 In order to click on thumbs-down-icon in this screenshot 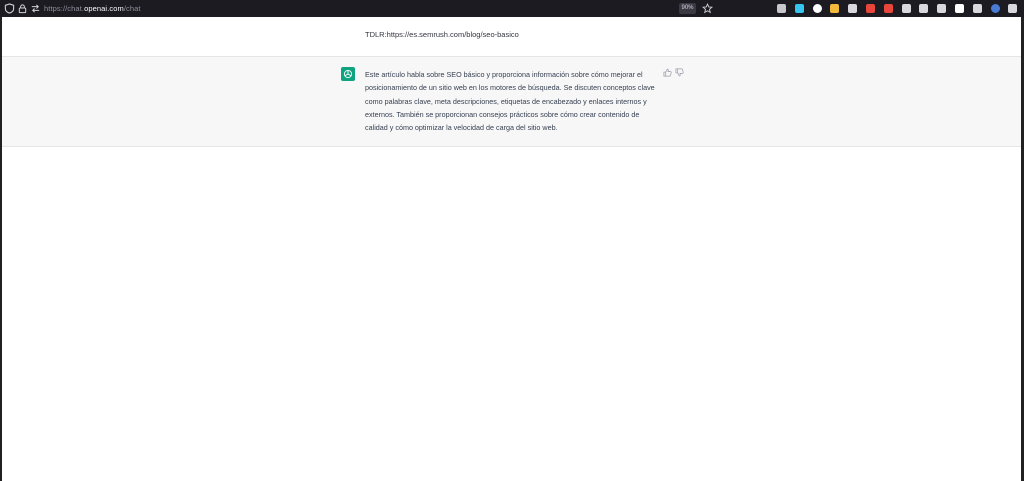, I will do `click(679, 72)`.